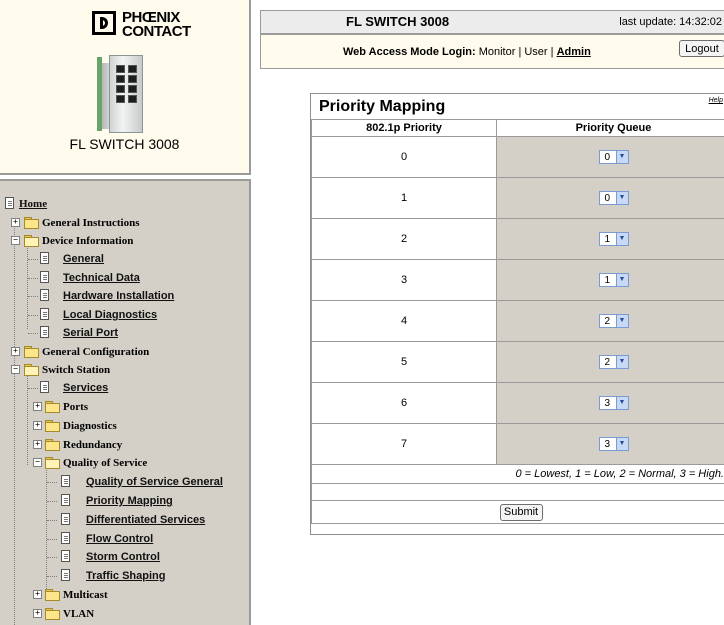 This screenshot has width=724, height=625. Describe the element at coordinates (404, 362) in the screenshot. I see `priority-value: 5` at that location.